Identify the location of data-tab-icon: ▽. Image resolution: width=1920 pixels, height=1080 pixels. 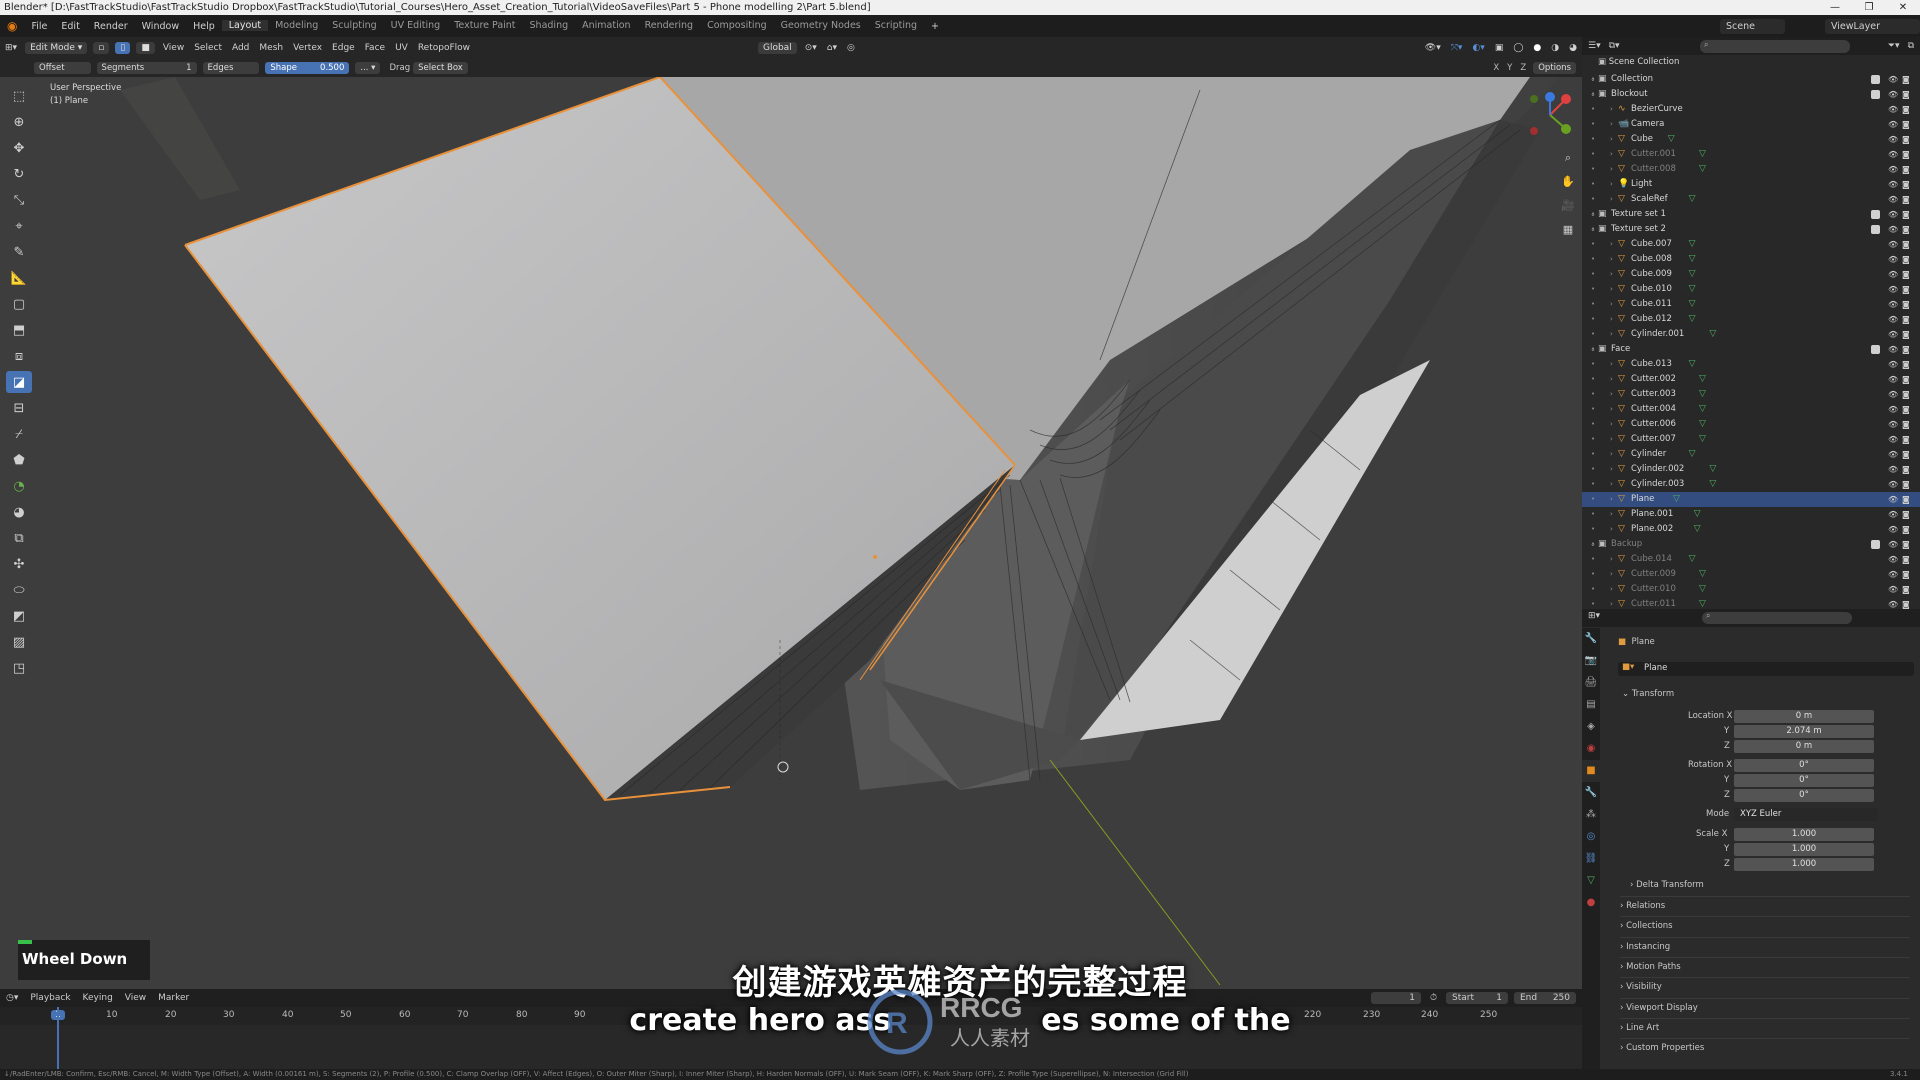
(1591, 881).